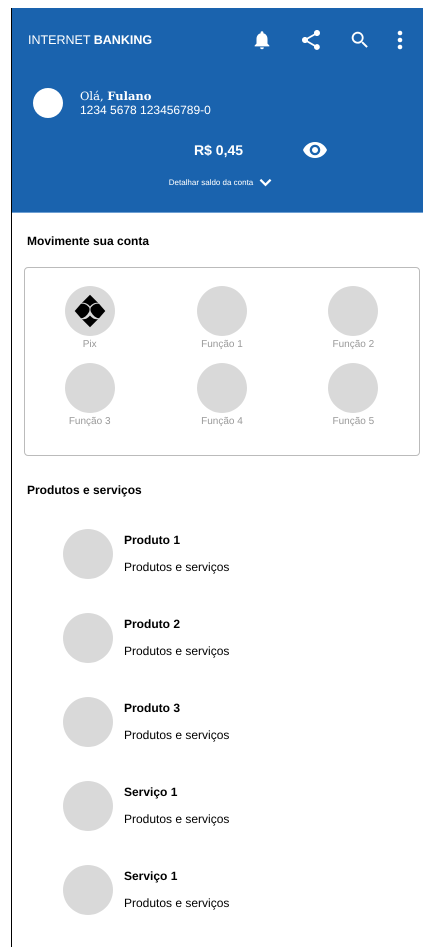 This screenshot has width=423, height=947. Describe the element at coordinates (353, 421) in the screenshot. I see `action-label: Função 5` at that location.